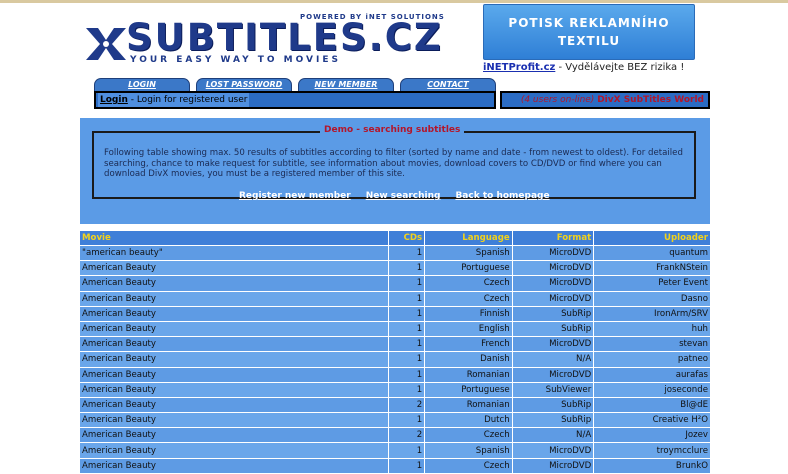 The image size is (788, 474). I want to click on column-header-language: Language, so click(468, 238).